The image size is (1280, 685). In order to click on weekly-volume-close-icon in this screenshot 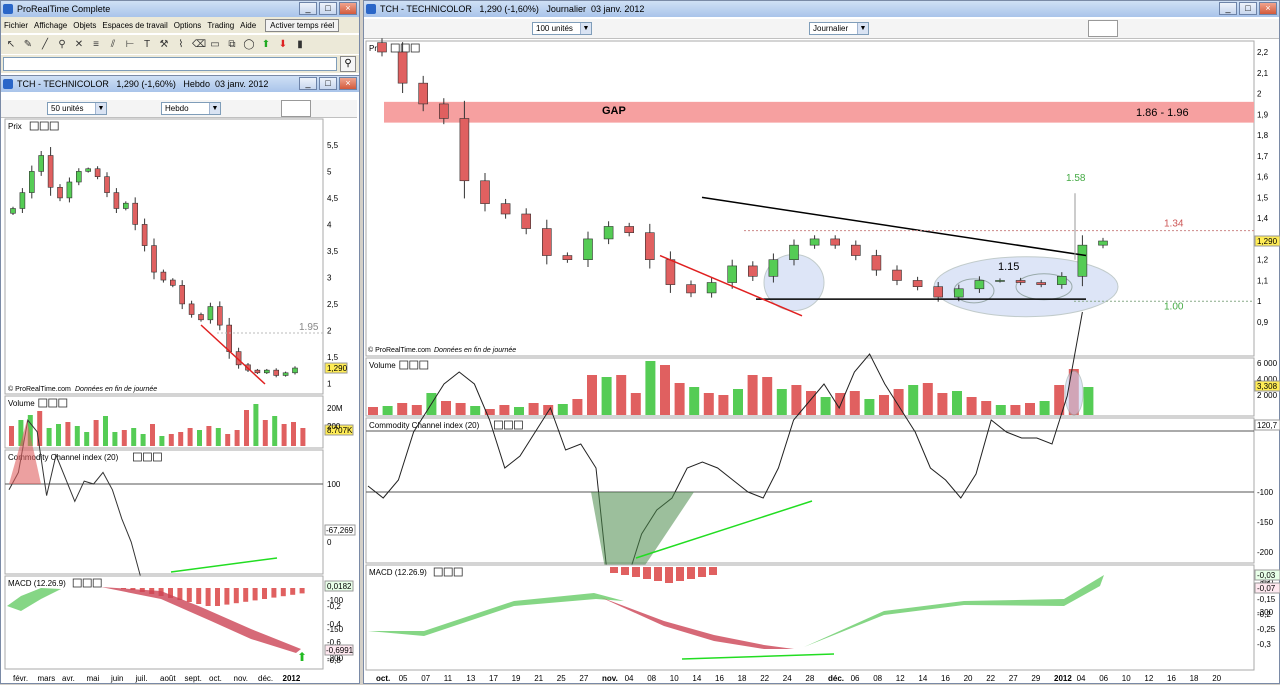, I will do `click(63, 403)`.